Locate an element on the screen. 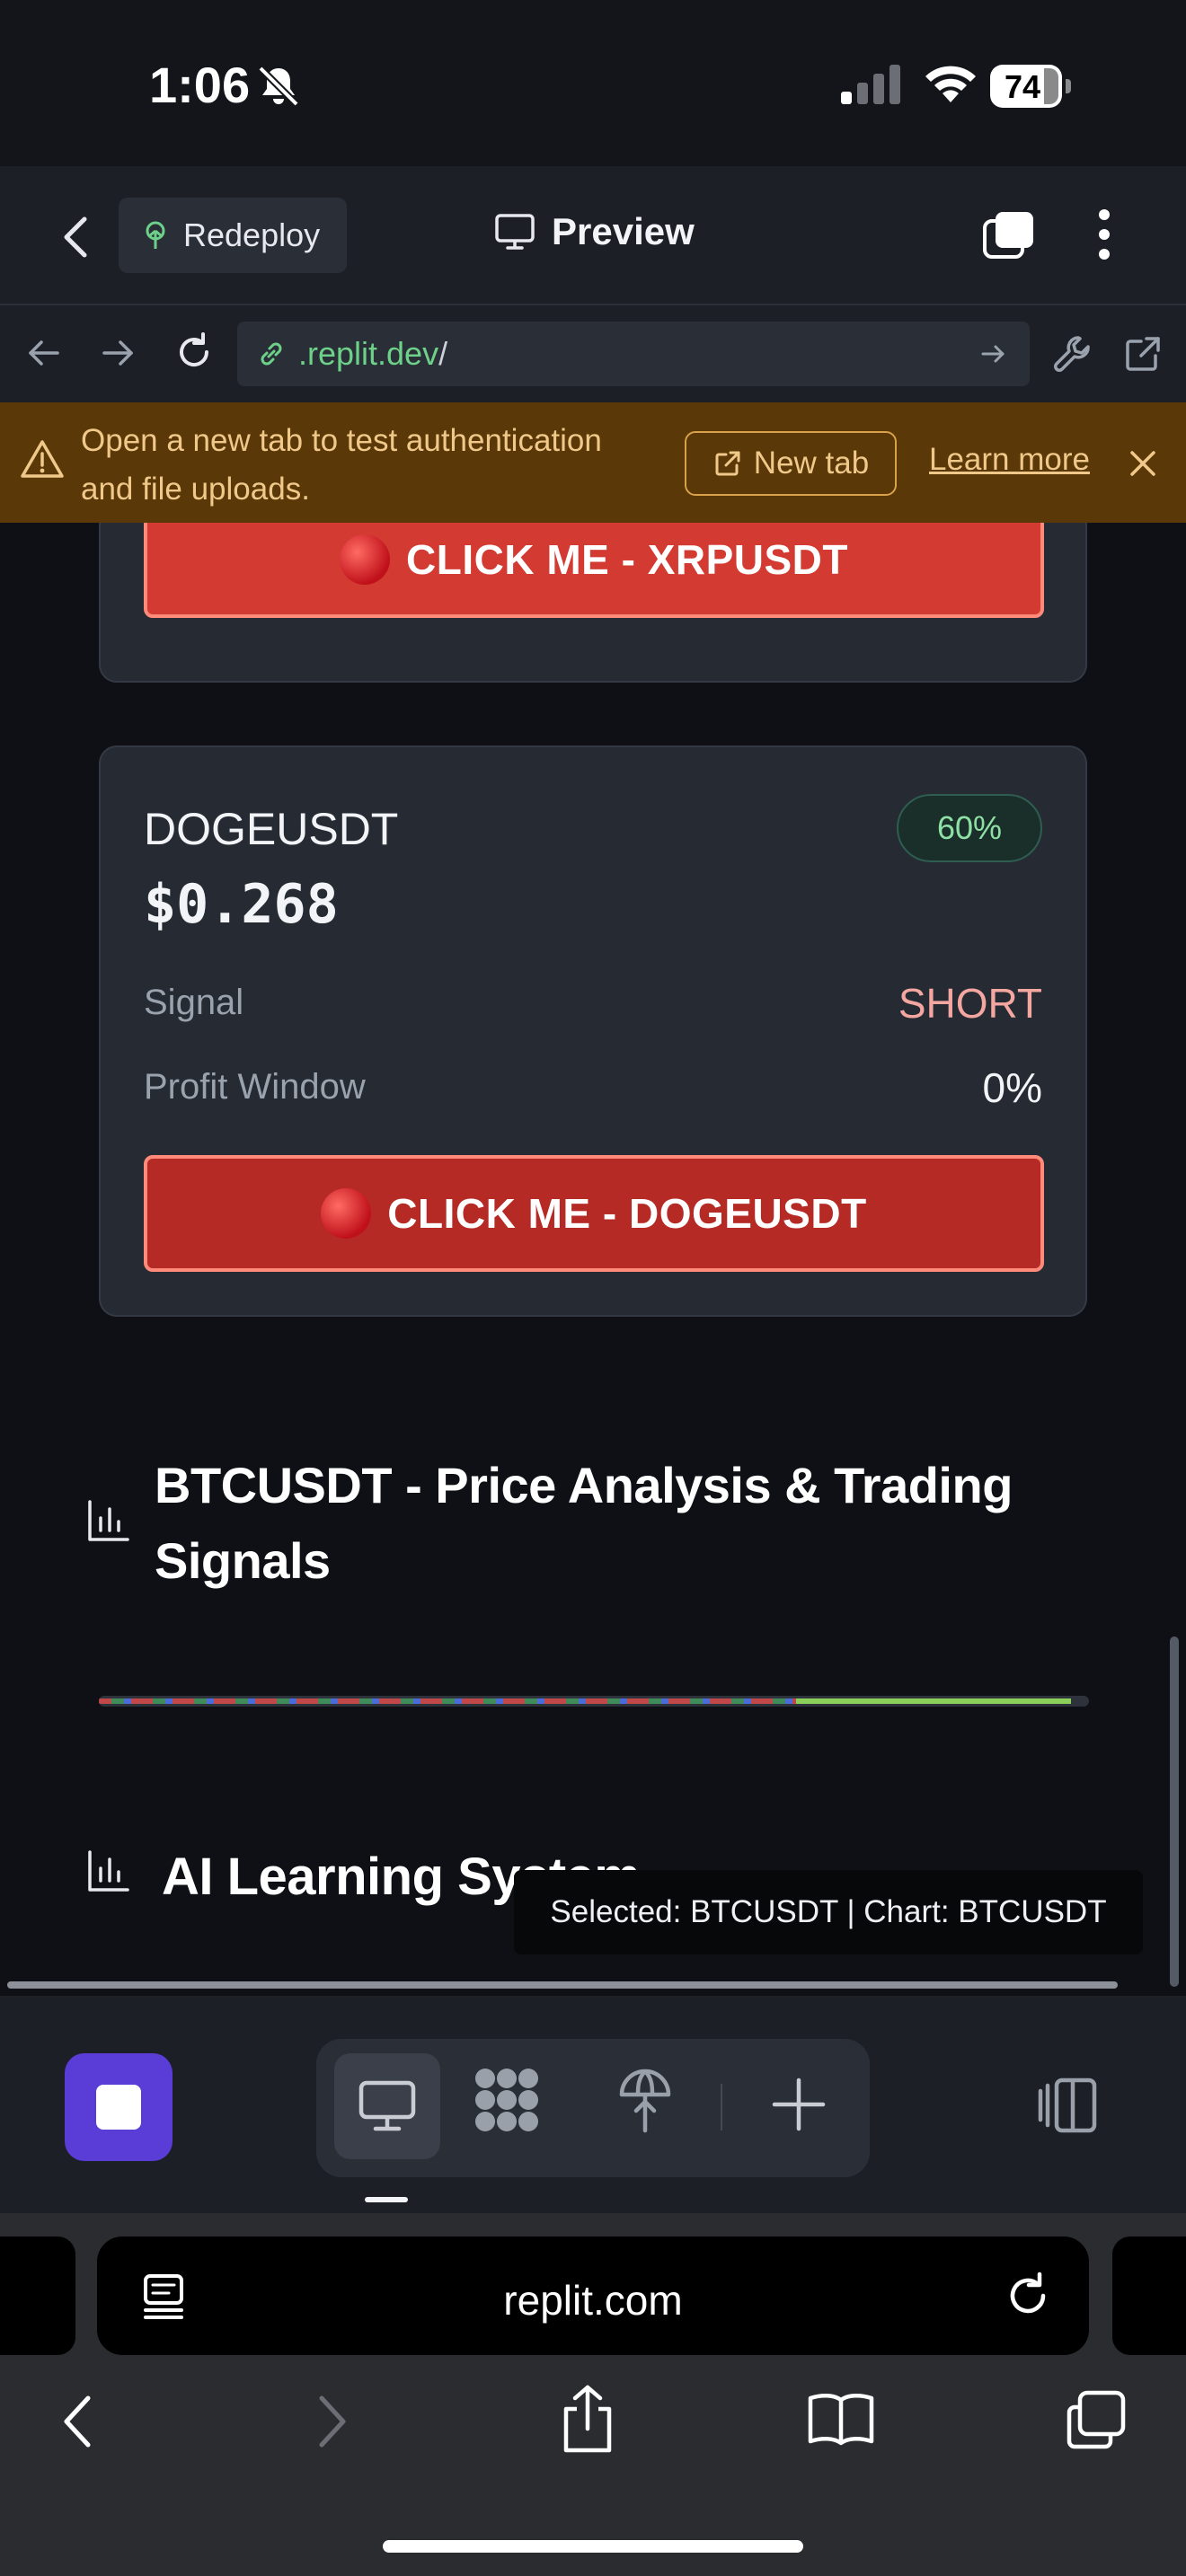  signal-card-xrpusdt: CLICK ME - XRPUSDT is located at coordinates (593, 603).